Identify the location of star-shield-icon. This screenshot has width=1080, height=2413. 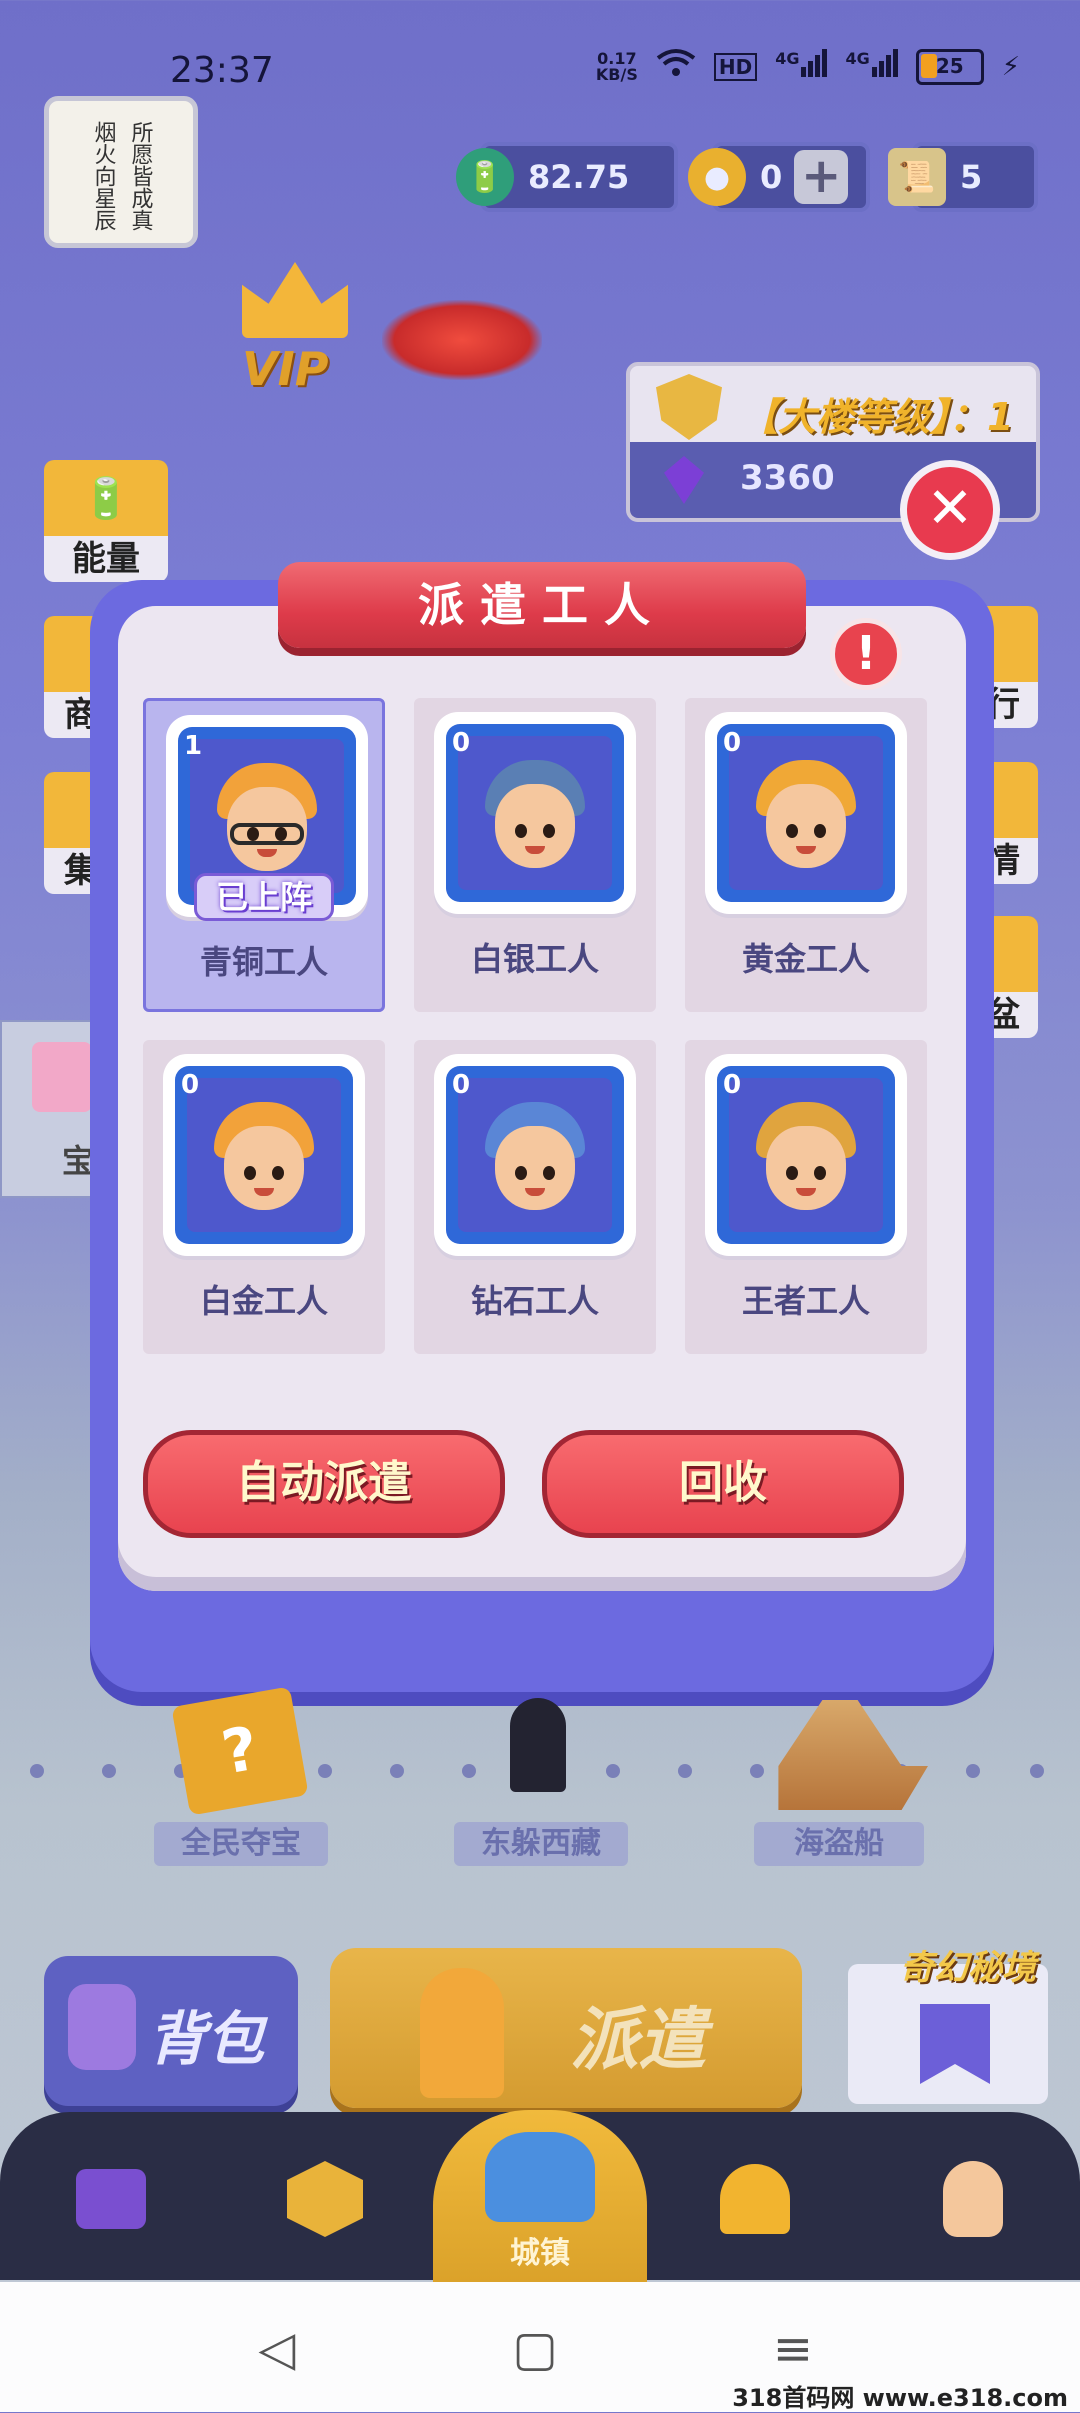
(689, 407).